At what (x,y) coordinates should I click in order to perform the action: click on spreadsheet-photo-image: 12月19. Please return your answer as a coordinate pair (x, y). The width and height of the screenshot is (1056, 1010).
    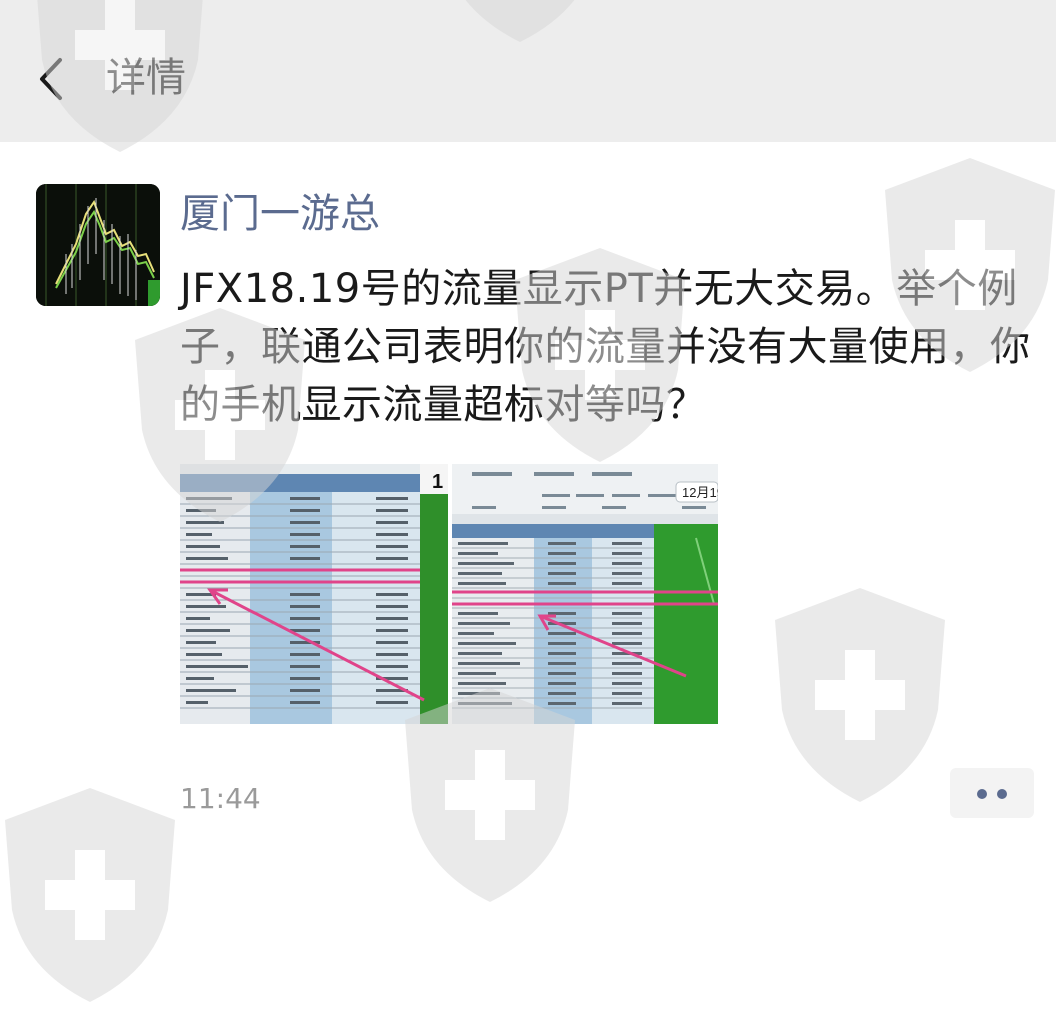
    Looking at the image, I should click on (585, 594).